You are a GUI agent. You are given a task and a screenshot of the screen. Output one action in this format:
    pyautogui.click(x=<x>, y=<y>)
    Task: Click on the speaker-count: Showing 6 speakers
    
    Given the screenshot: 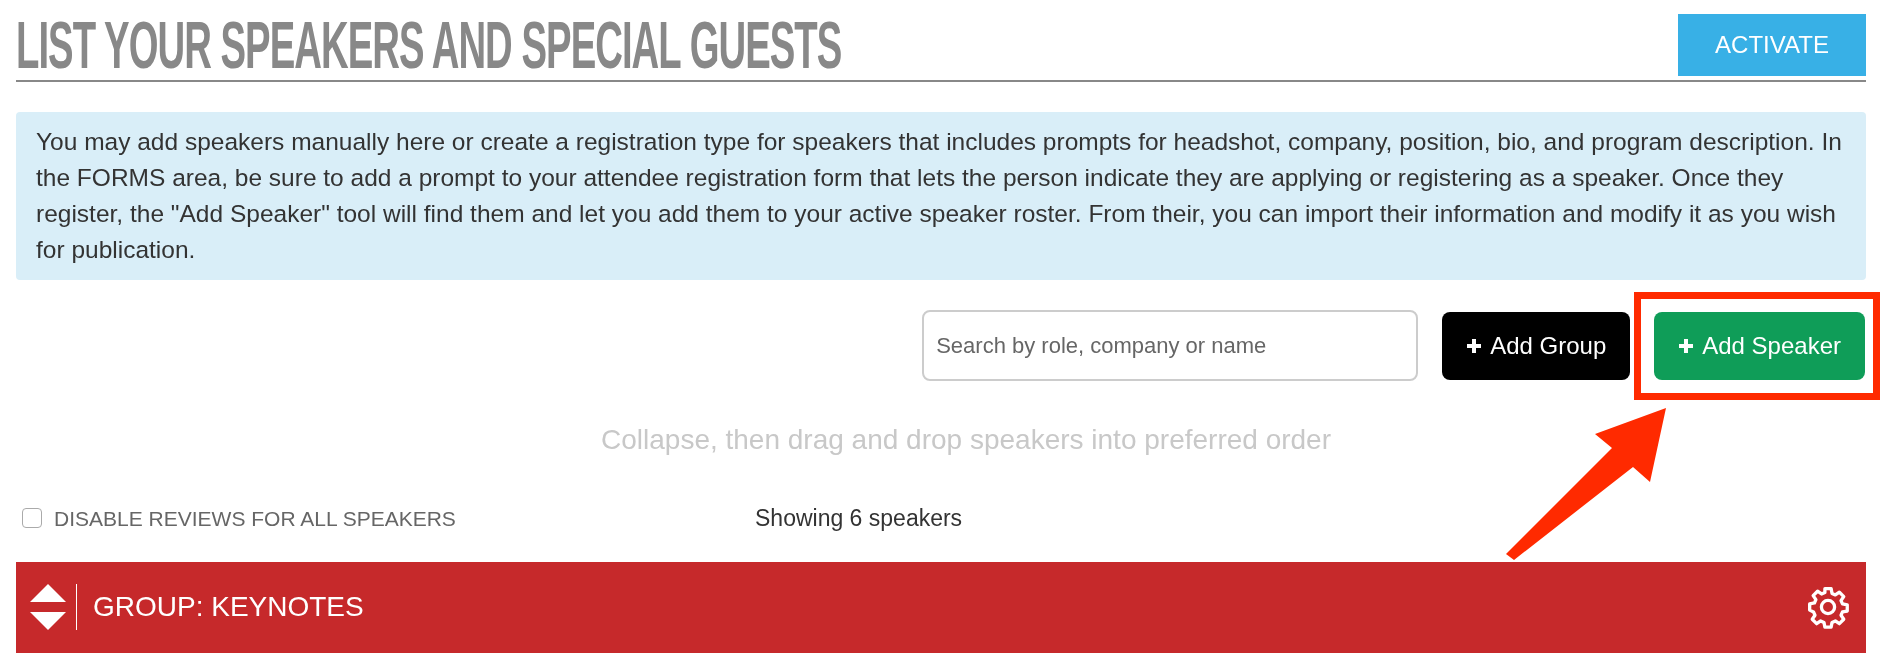 What is the action you would take?
    pyautogui.click(x=859, y=518)
    